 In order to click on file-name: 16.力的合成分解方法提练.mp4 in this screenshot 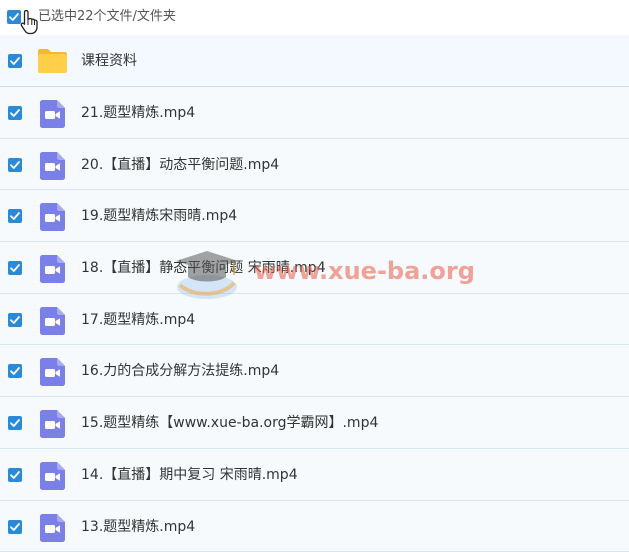, I will do `click(180, 371)`.